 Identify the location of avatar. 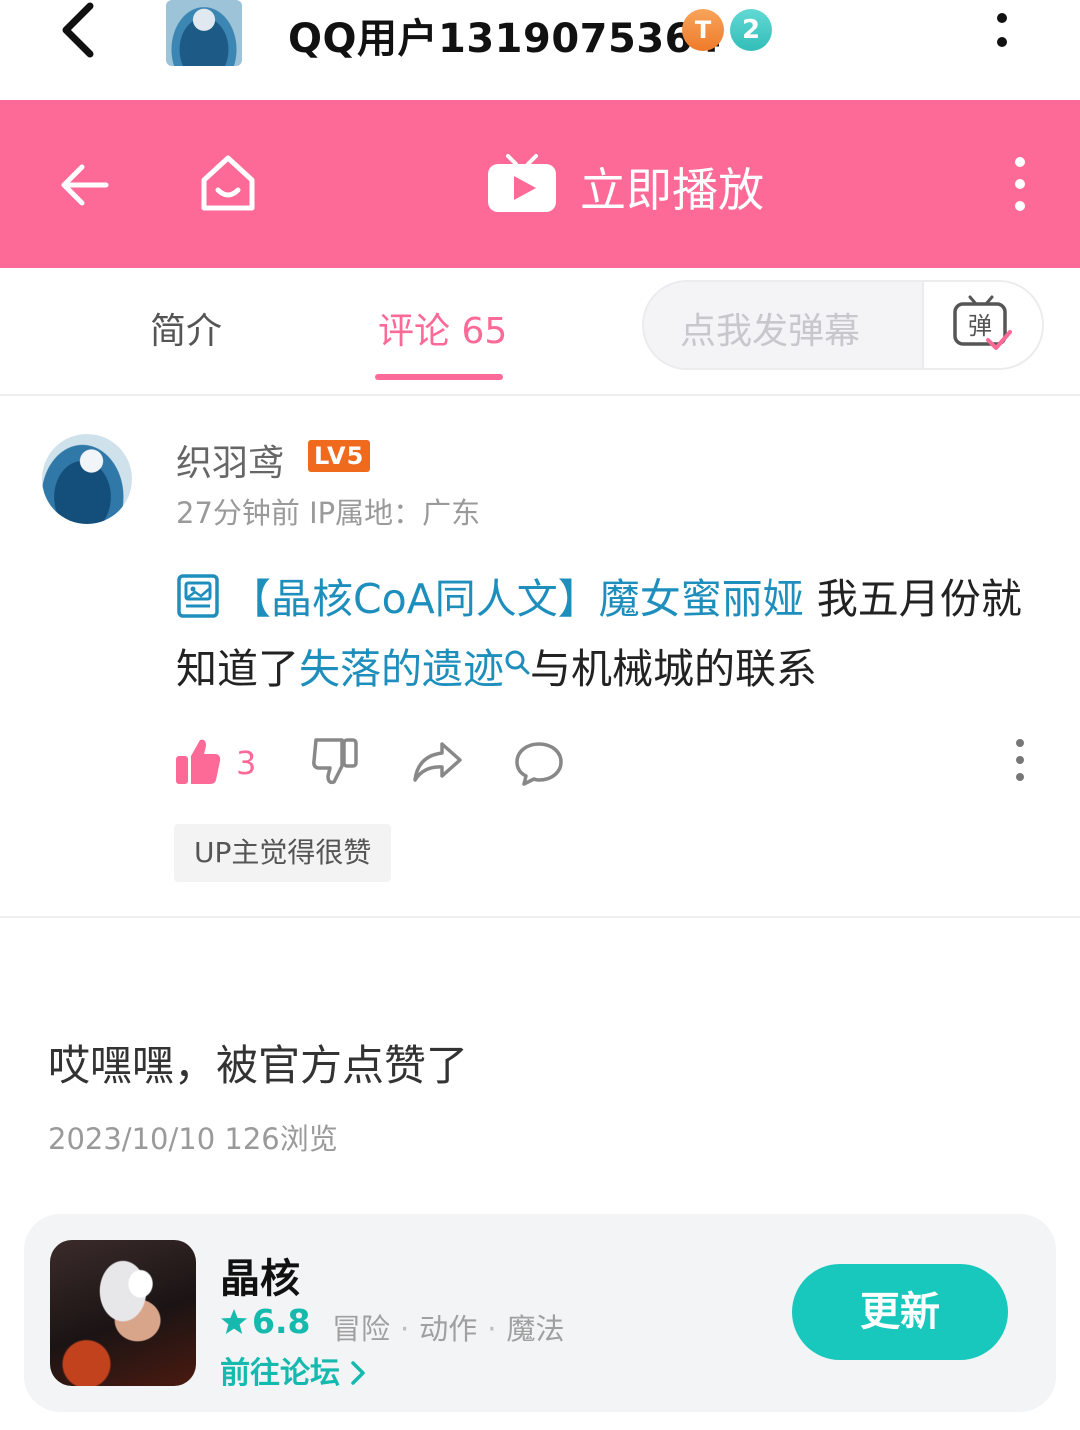
(87, 479).